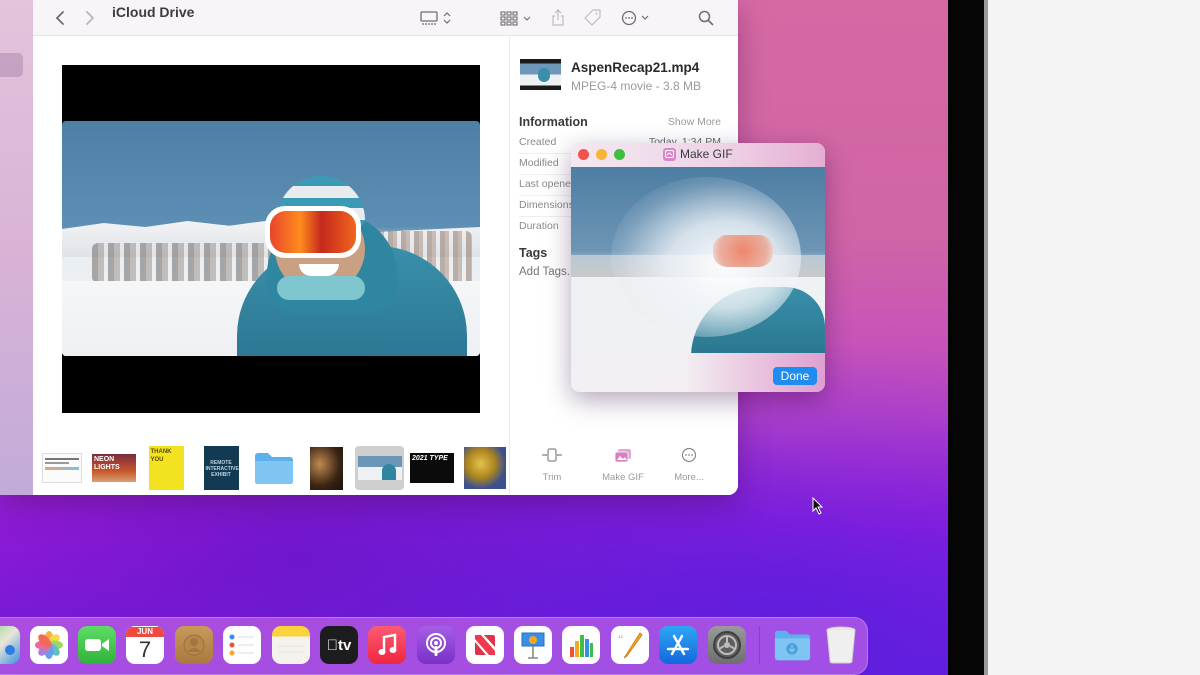 This screenshot has height=675, width=1200. What do you see at coordinates (727, 645) in the screenshot?
I see `dock-system-preferences` at bounding box center [727, 645].